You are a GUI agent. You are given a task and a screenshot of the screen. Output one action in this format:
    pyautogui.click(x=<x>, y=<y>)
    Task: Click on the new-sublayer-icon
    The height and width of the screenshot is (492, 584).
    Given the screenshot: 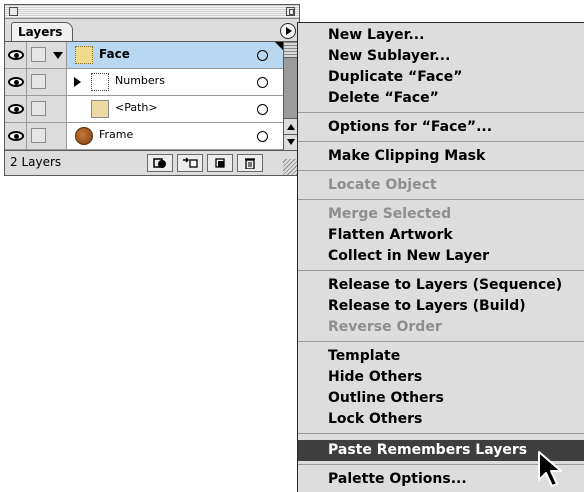 What is the action you would take?
    pyautogui.click(x=190, y=162)
    